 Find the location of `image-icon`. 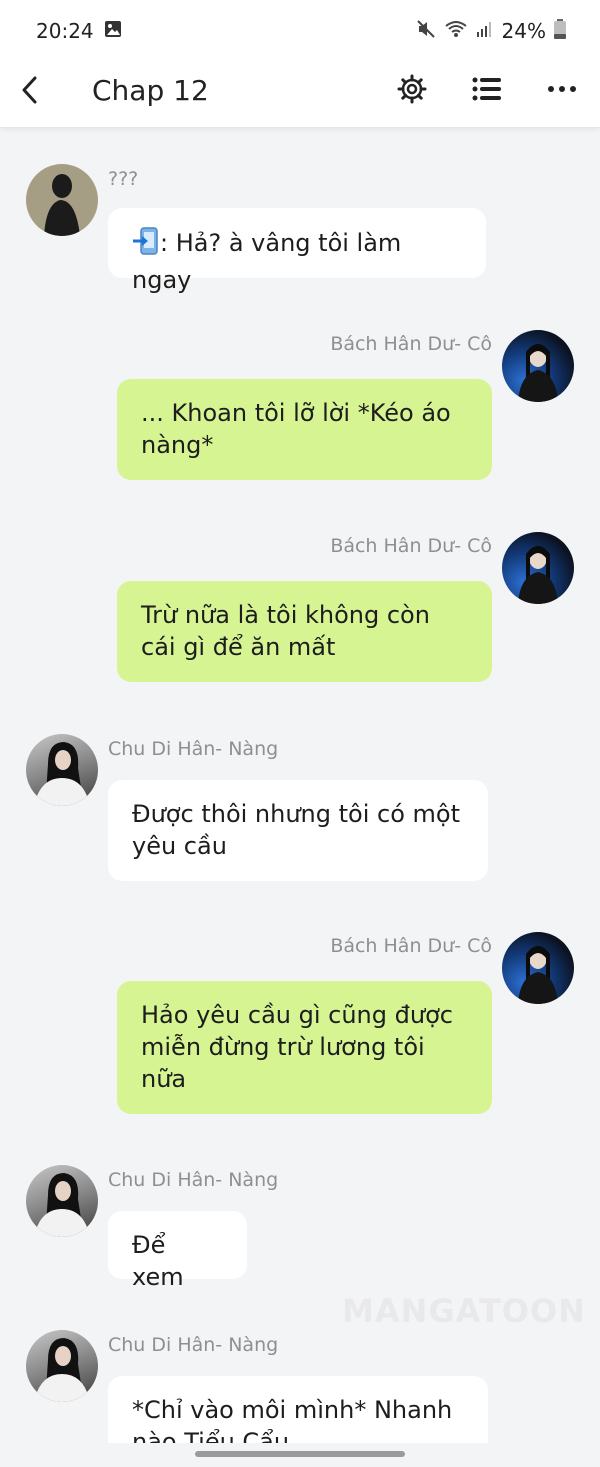

image-icon is located at coordinates (113, 31).